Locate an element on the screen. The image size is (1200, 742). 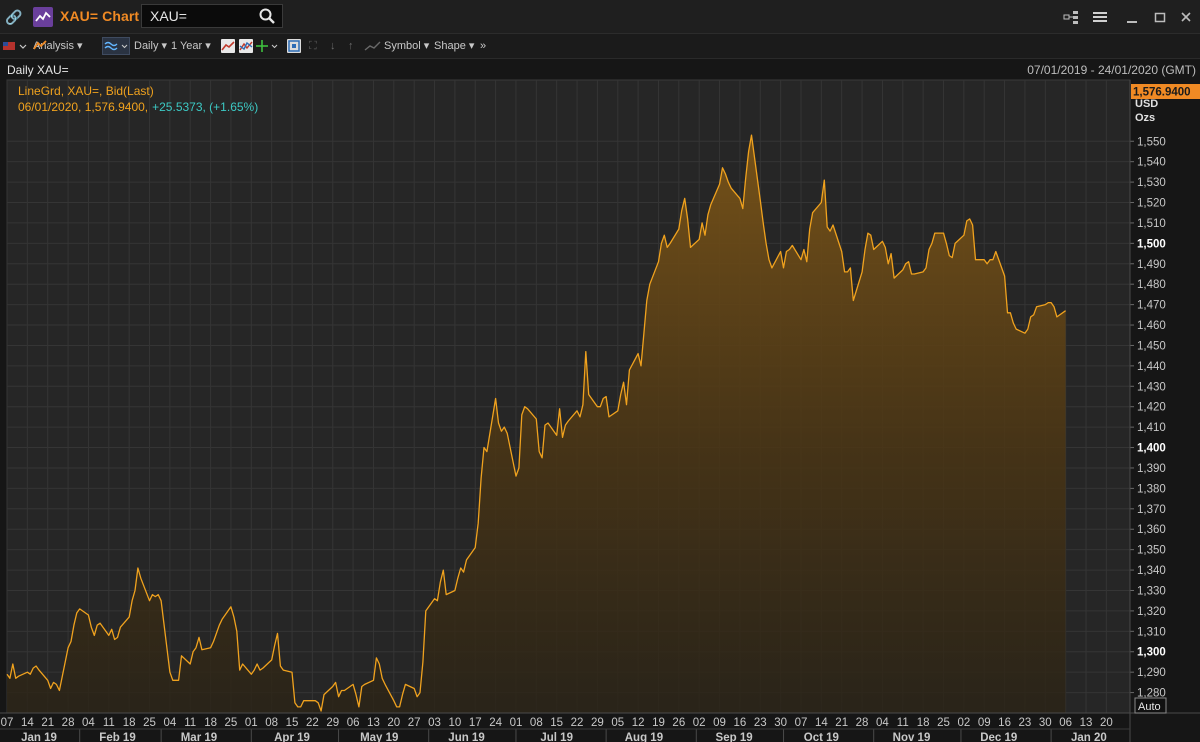
y-tick-label: 1,460 is located at coordinates (1151, 326).